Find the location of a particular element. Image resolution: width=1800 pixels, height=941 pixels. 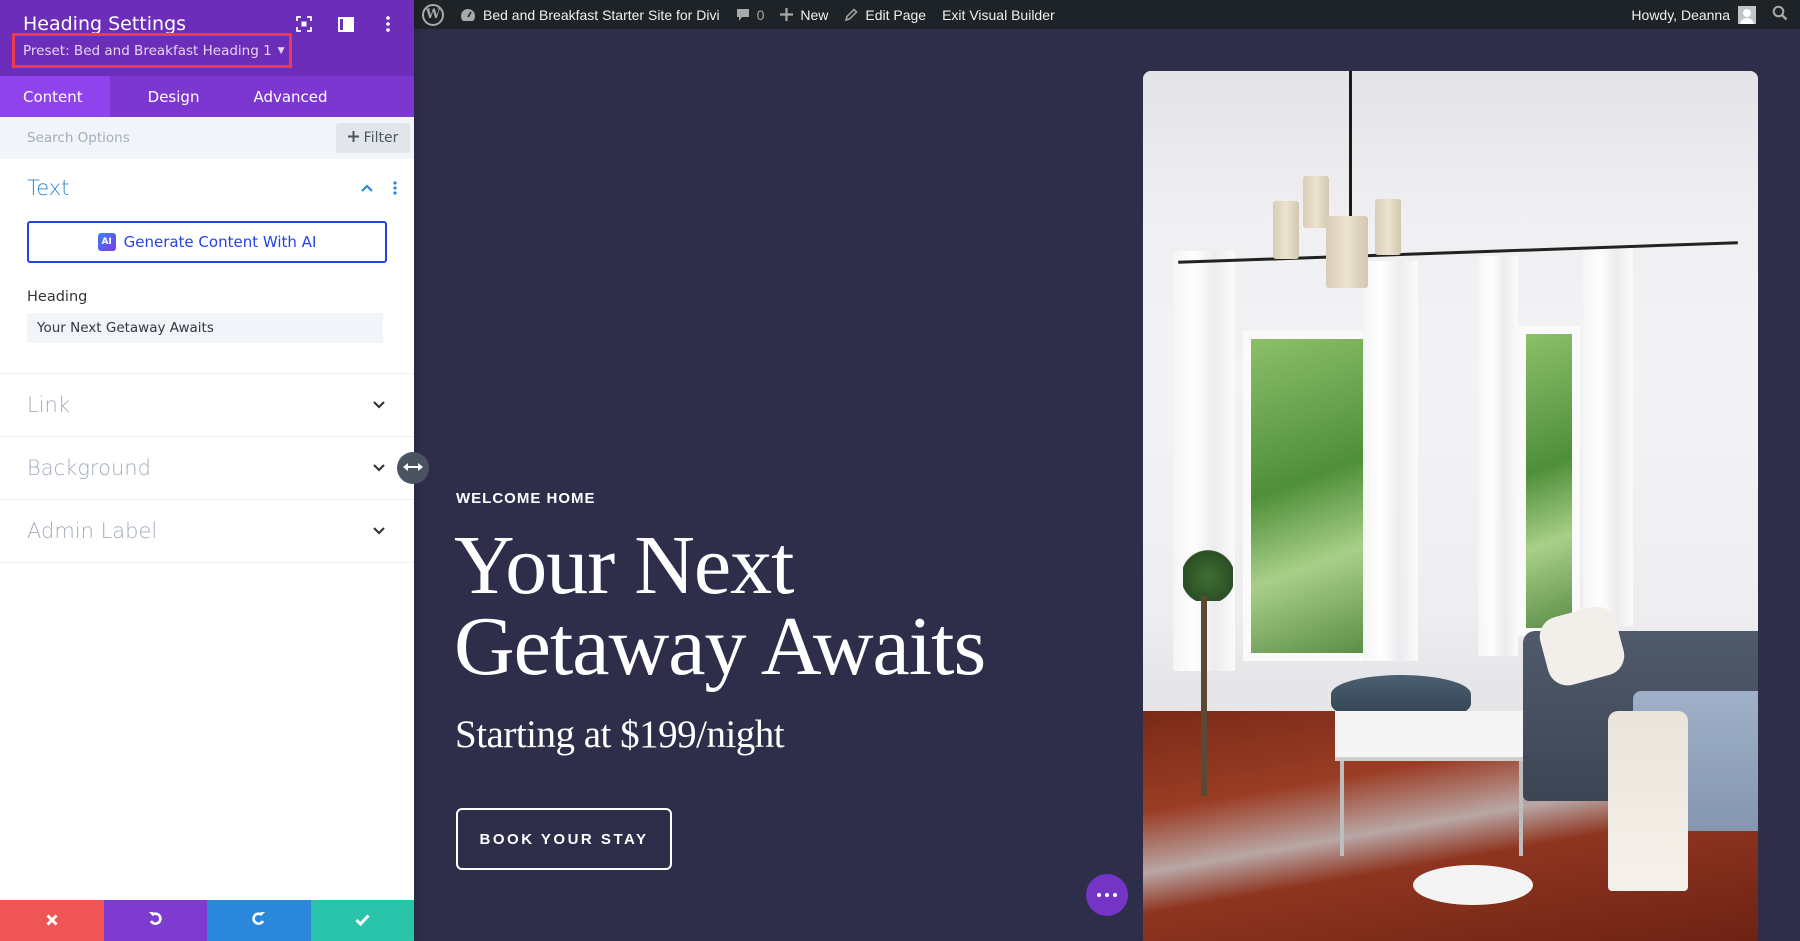

new-content-link: New is located at coordinates (804, 14).